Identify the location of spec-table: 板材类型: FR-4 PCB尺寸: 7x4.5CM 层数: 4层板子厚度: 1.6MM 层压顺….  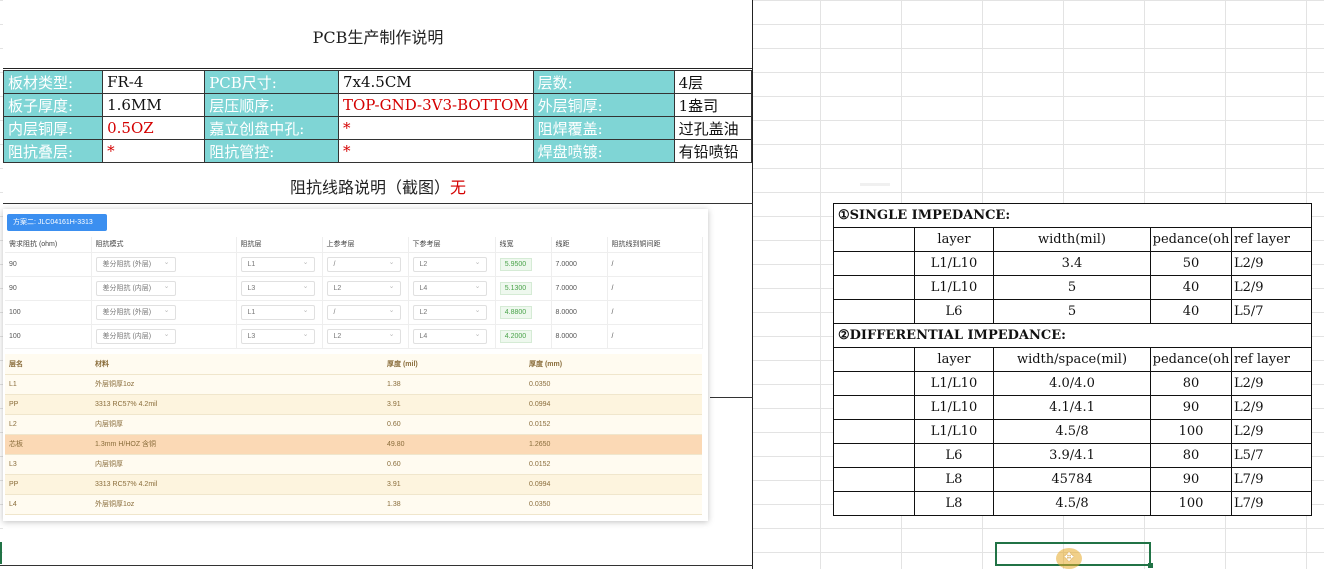
(377, 116).